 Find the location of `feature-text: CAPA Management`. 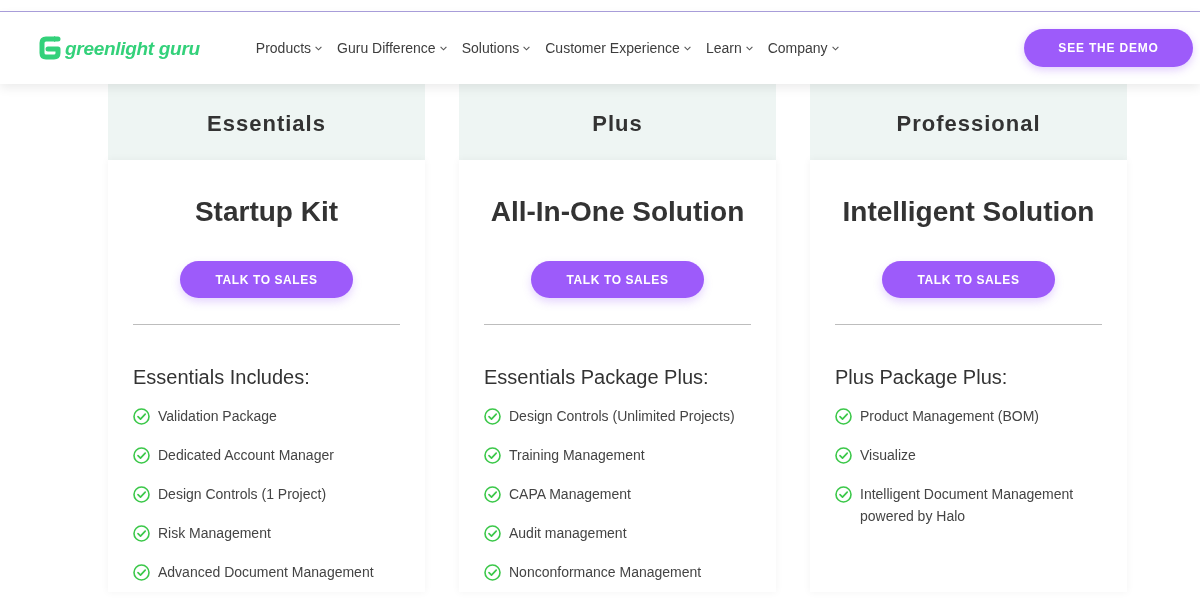

feature-text: CAPA Management is located at coordinates (570, 494).